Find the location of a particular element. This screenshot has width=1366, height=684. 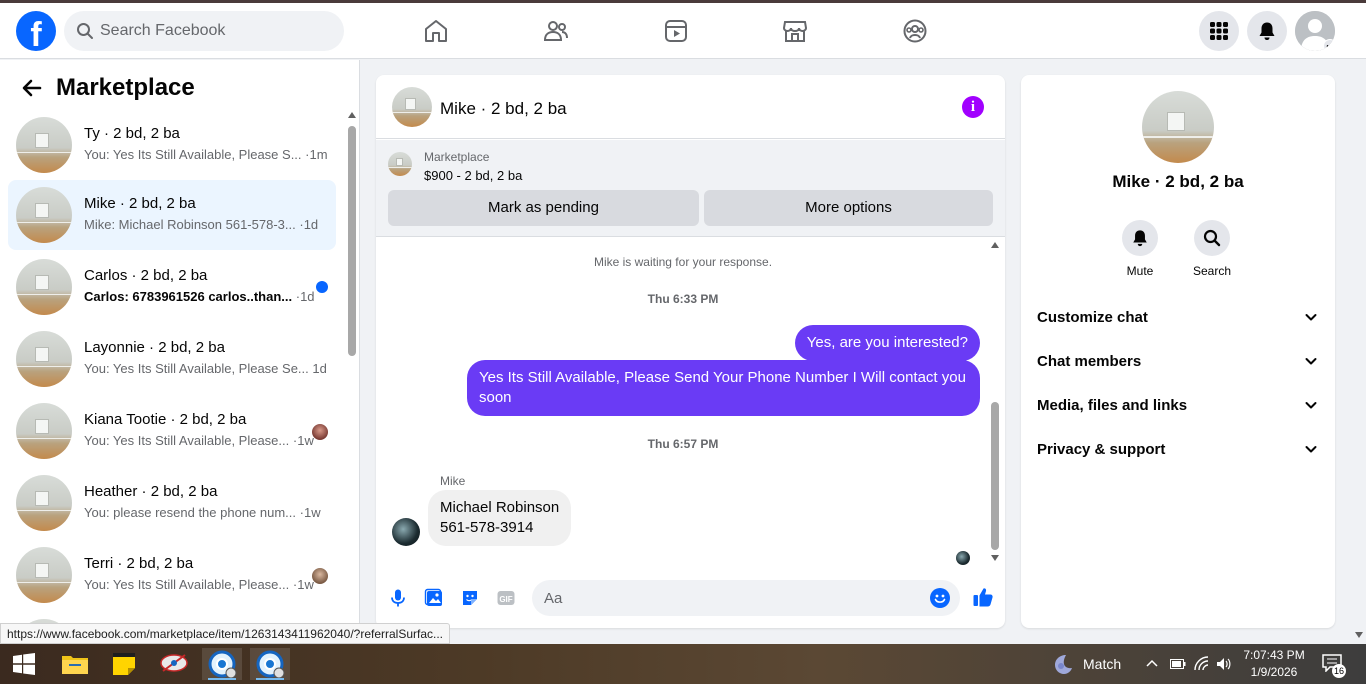

battery-icon is located at coordinates (1178, 664).